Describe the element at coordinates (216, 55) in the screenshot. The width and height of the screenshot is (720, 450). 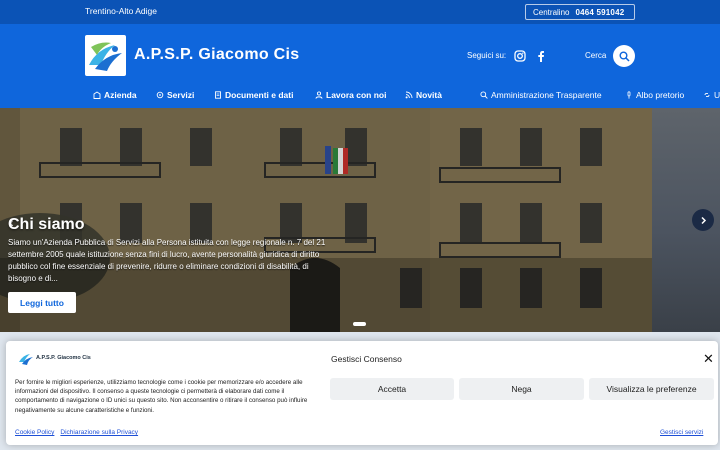
I see `site-title: A.P.S.P. Giacomo Cis` at that location.